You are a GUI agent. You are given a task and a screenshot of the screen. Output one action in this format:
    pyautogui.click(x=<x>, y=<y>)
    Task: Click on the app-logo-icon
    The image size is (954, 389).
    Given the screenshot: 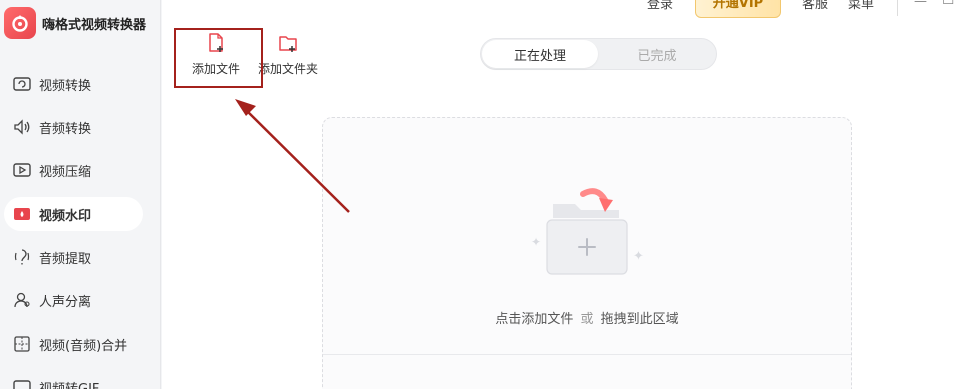 What is the action you would take?
    pyautogui.click(x=20, y=23)
    